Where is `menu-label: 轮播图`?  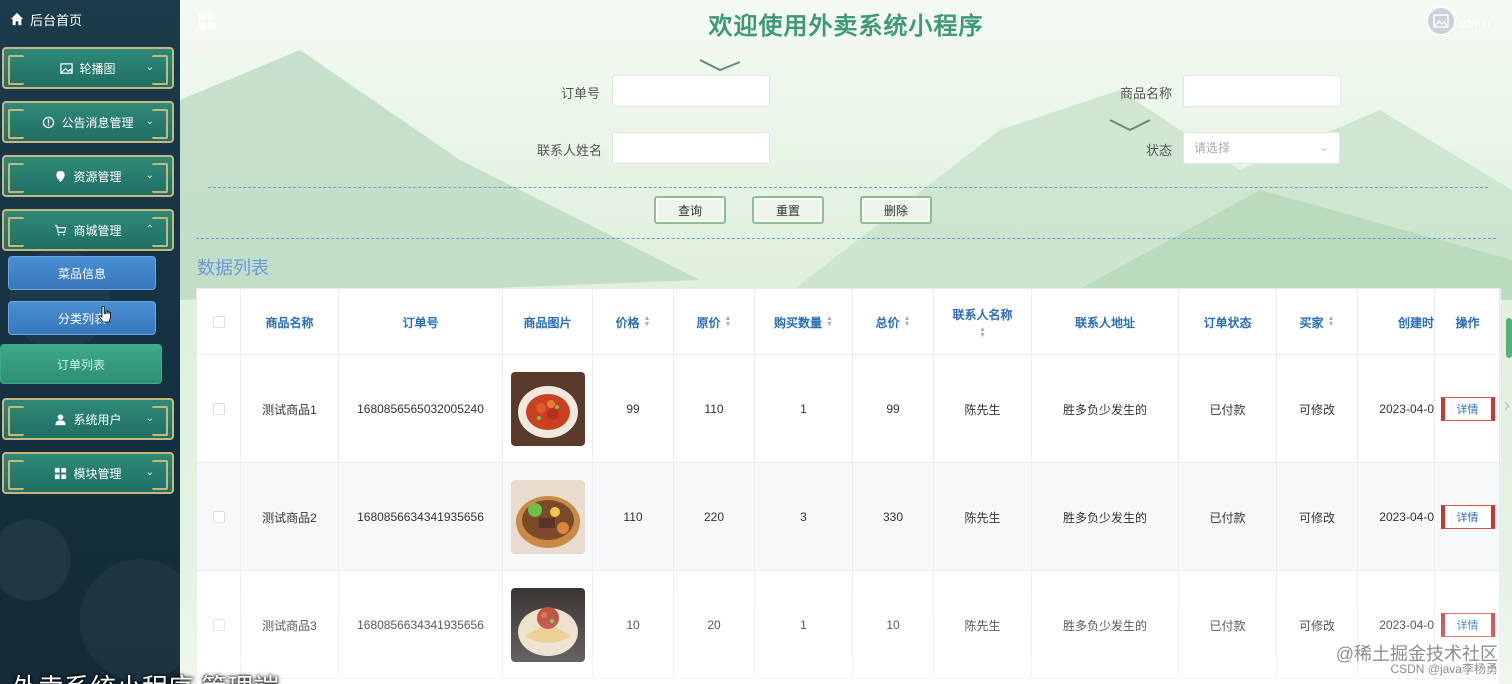
menu-label: 轮播图 is located at coordinates (97, 68).